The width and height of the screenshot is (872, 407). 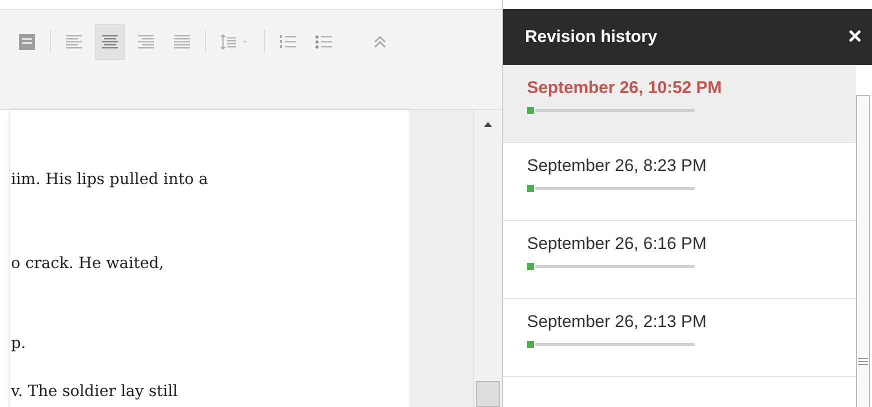 I want to click on align-left-icon, so click(x=74, y=42).